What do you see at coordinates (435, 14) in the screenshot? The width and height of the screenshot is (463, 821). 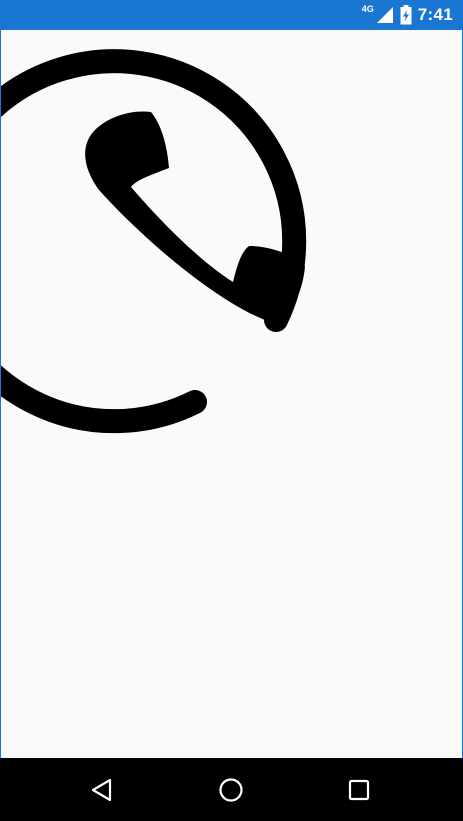 I see `clock: 7:41` at bounding box center [435, 14].